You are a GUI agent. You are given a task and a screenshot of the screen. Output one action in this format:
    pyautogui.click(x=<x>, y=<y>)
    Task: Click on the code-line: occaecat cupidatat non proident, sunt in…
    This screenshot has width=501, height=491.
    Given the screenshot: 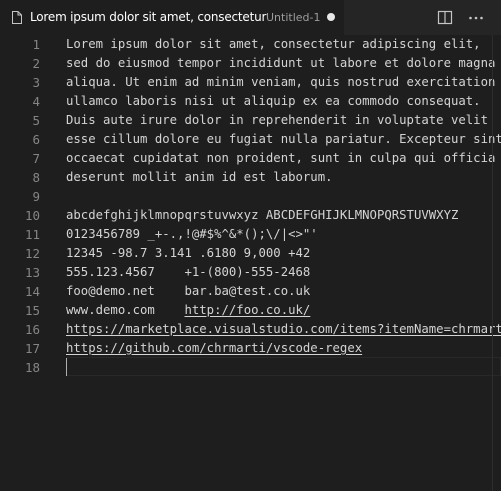 What is the action you would take?
    pyautogui.click(x=280, y=158)
    